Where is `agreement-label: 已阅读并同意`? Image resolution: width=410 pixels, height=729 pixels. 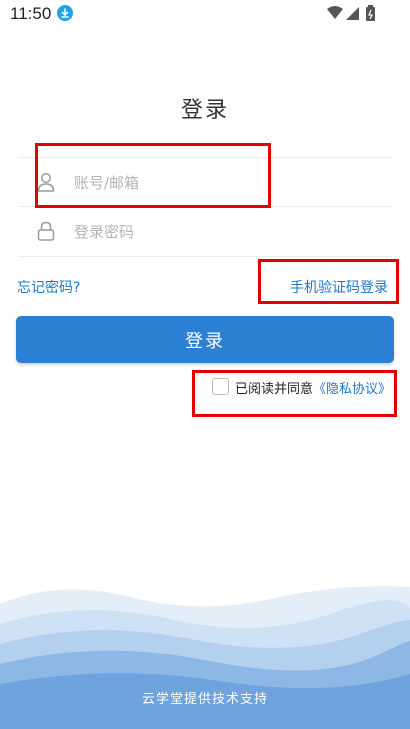
agreement-label: 已阅读并同意 is located at coordinates (274, 389).